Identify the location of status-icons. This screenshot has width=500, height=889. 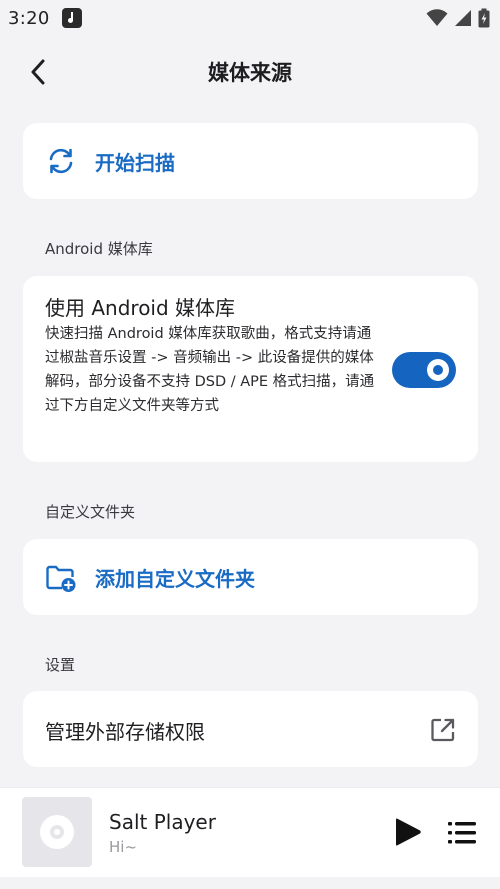
(458, 18).